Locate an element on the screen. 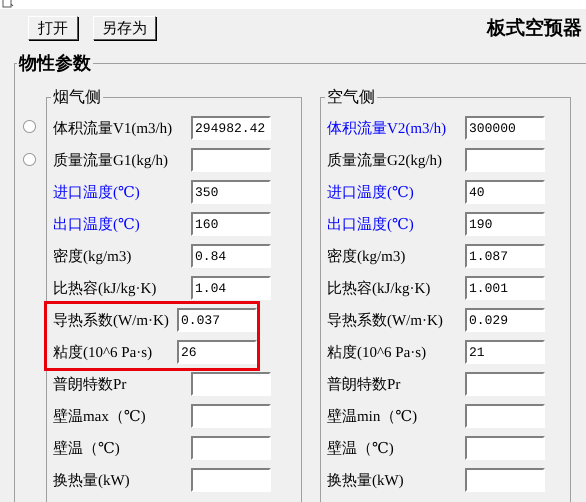 This screenshot has height=502, width=586. window-title: 板式空预器 is located at coordinates (534, 28).